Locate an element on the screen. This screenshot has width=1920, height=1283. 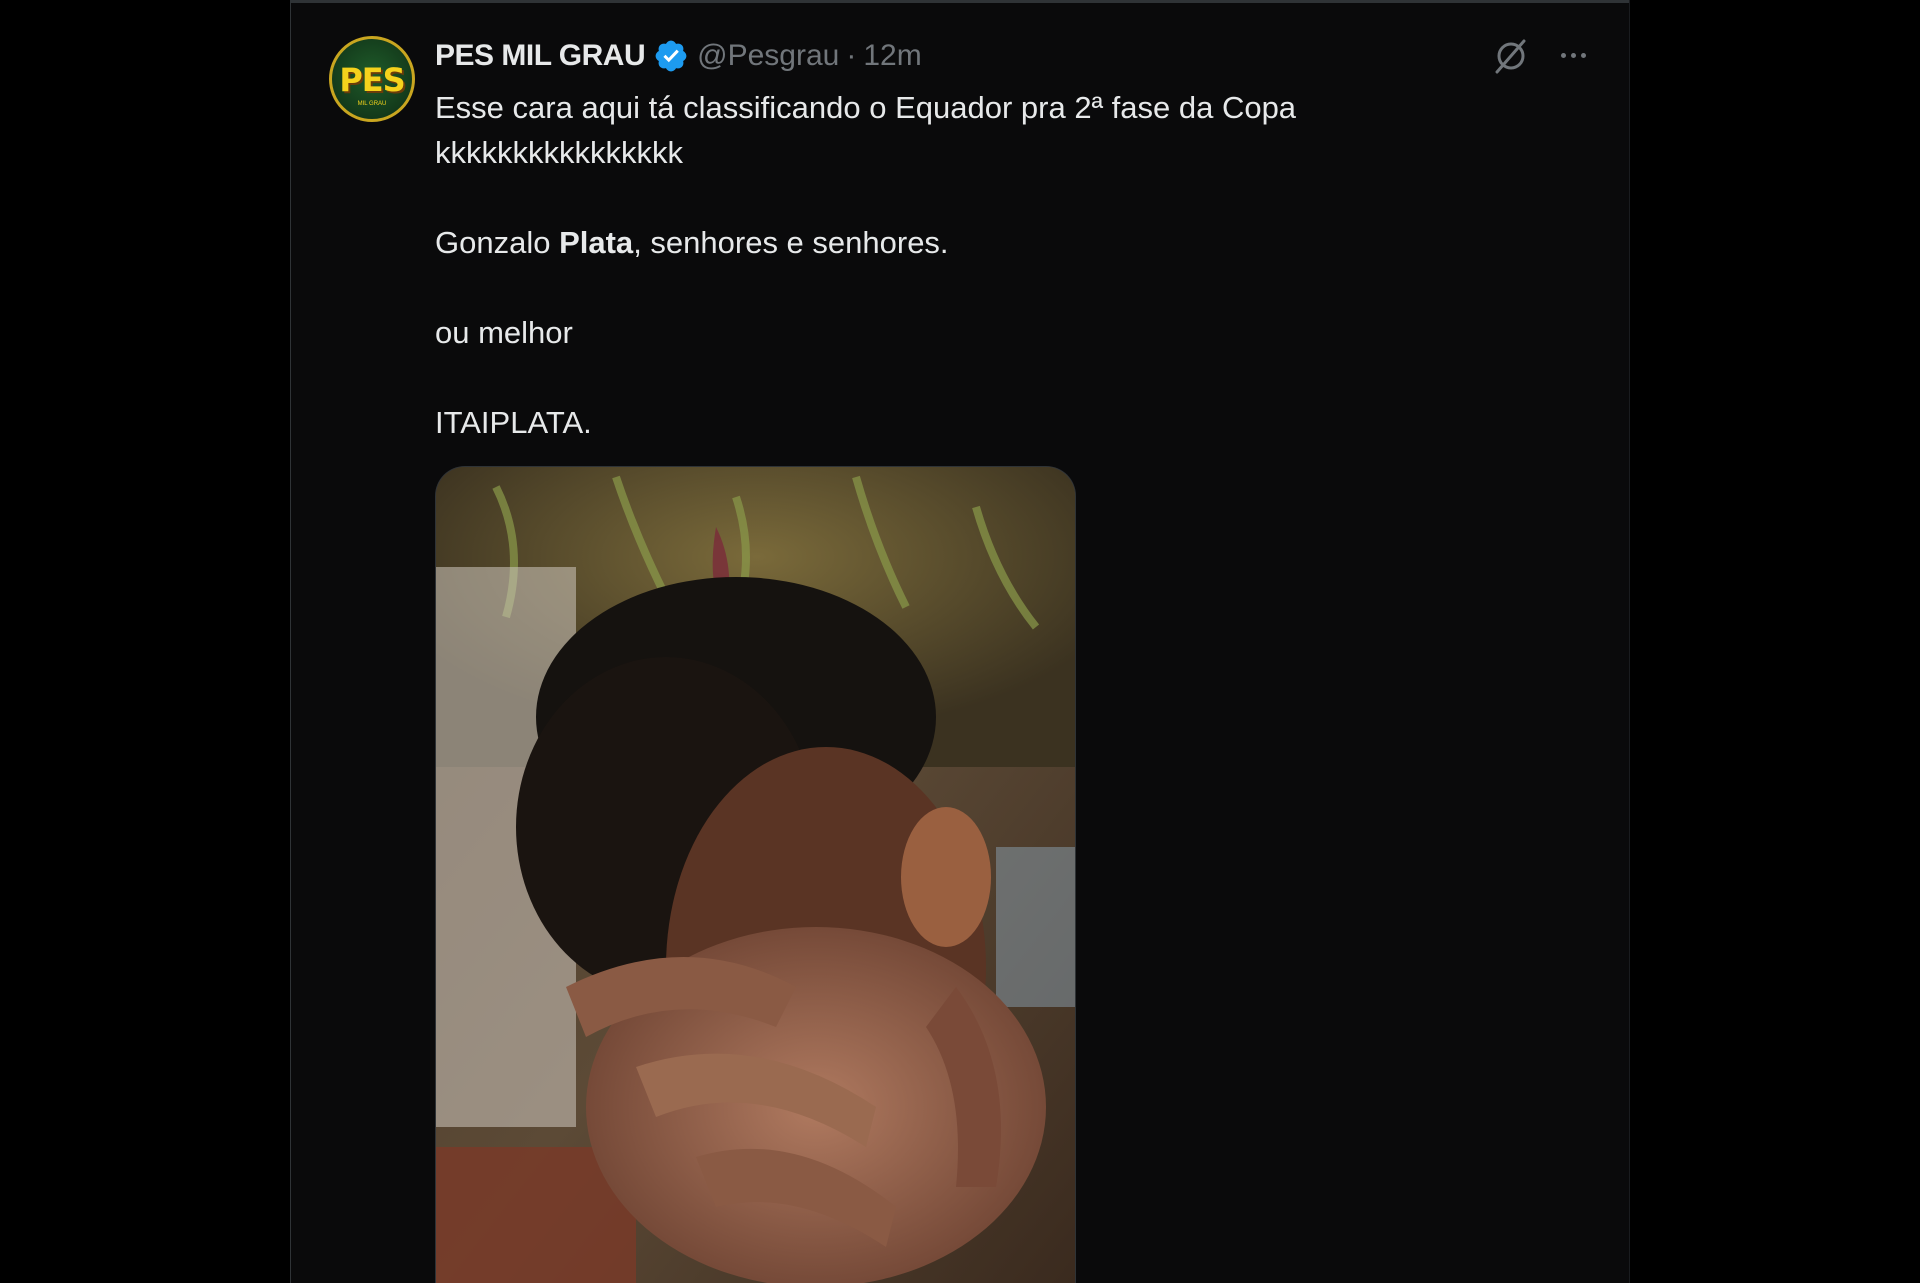
tweet-header: PES MIL GRAU @Pesgrau · 12m is located at coordinates (678, 56).